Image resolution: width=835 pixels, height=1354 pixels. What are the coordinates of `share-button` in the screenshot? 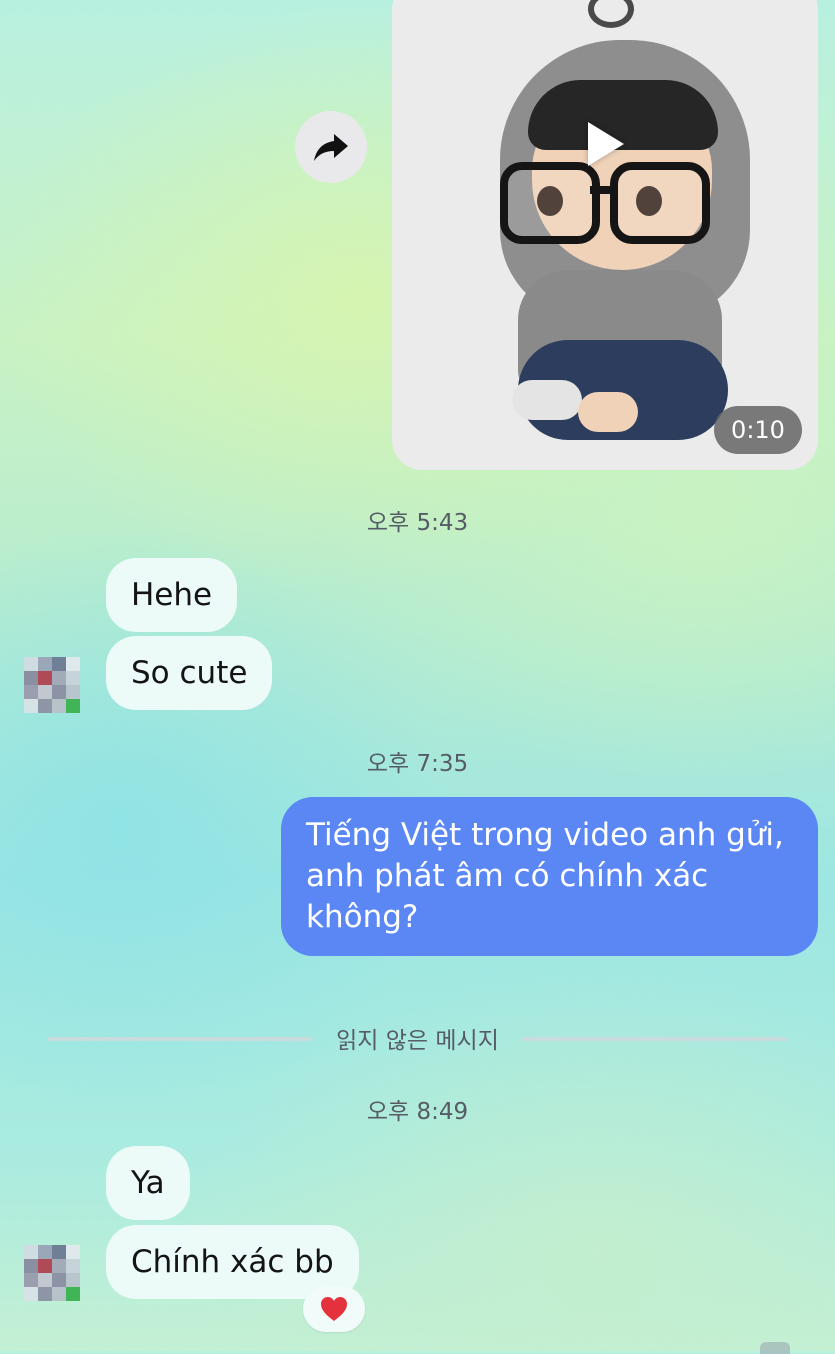 It's located at (331, 147).